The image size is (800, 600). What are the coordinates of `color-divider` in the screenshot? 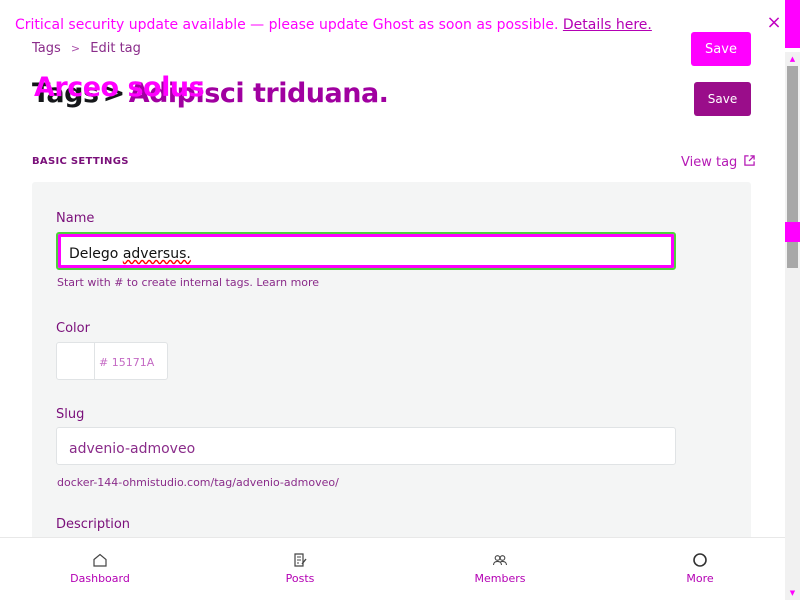 It's located at (94, 361).